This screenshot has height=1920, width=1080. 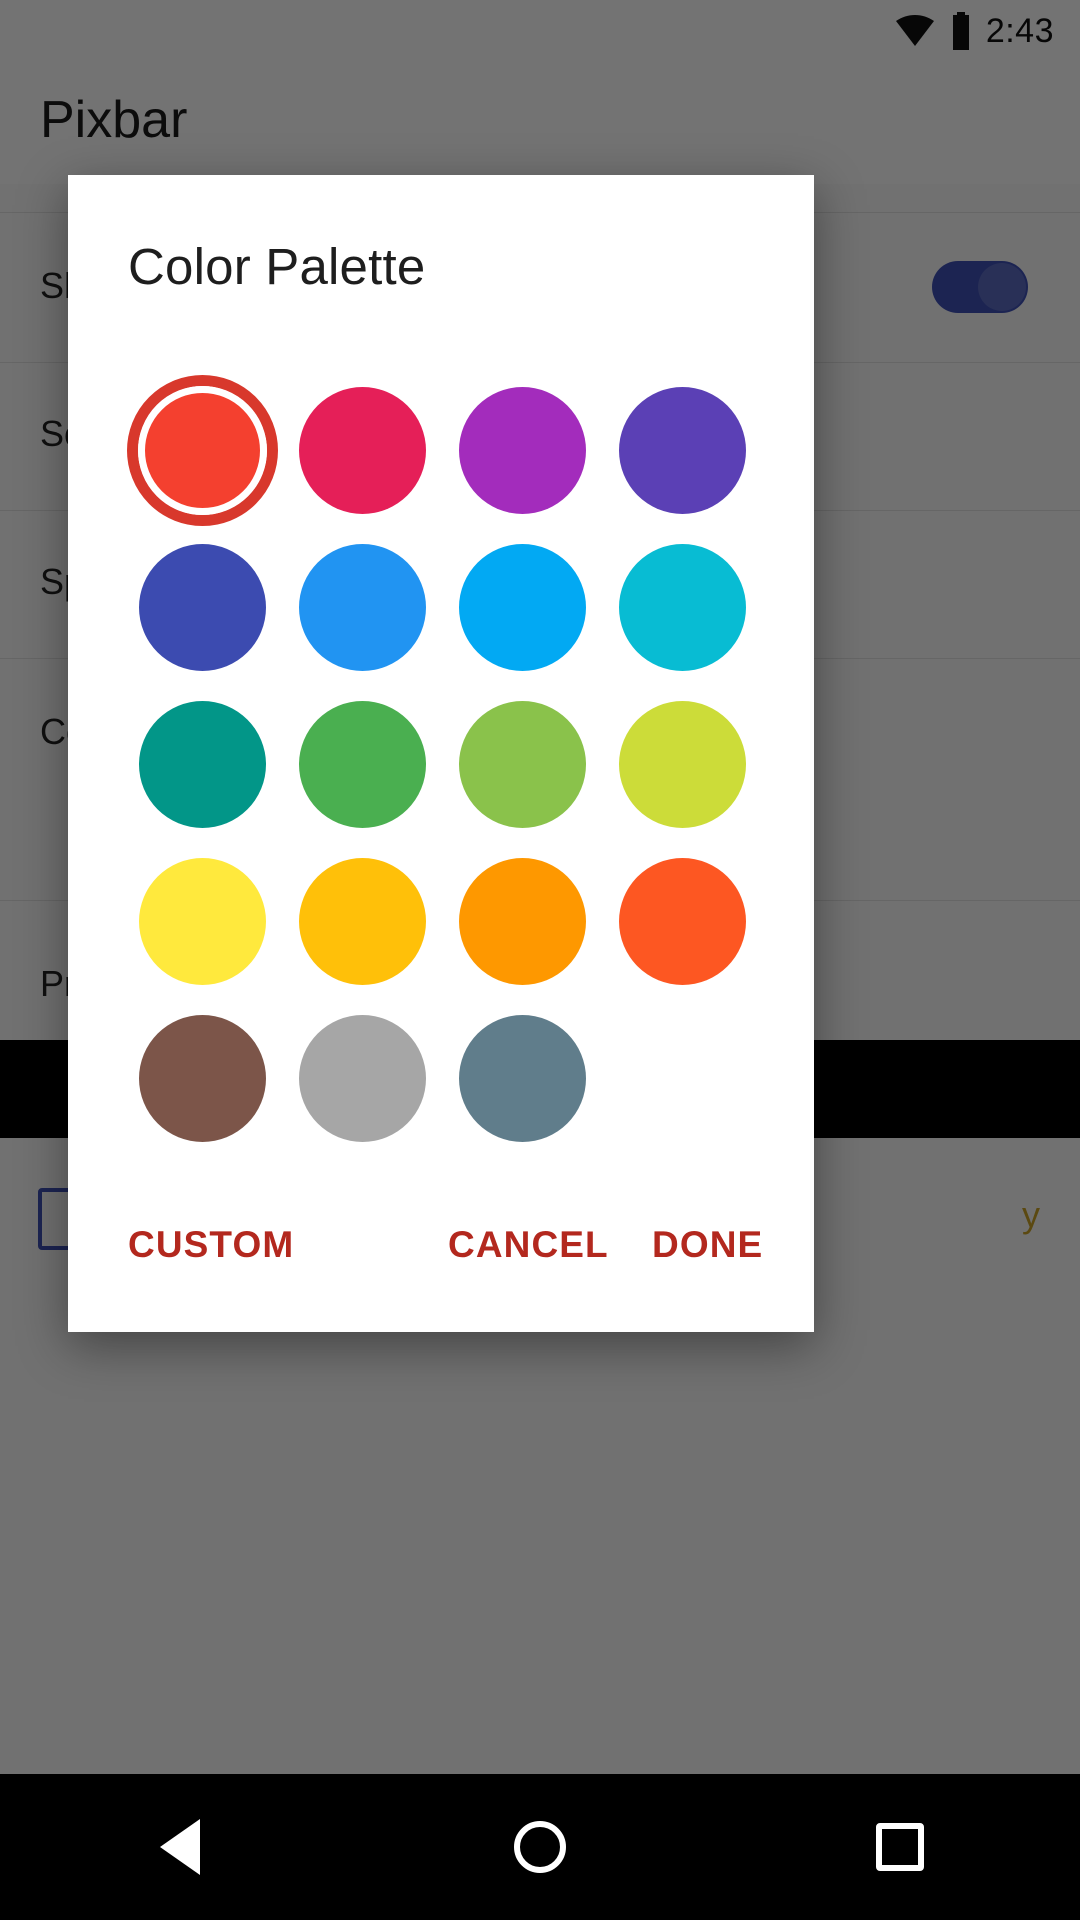 I want to click on swatch-circle-blue-grey, so click(x=522, y=1078).